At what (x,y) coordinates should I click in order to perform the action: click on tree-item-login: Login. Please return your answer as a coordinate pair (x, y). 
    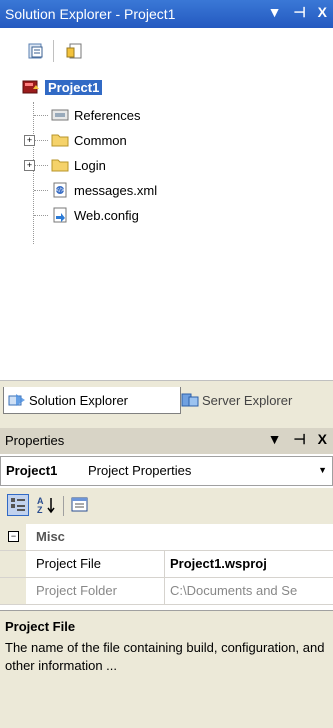
    Looking at the image, I should click on (78, 165).